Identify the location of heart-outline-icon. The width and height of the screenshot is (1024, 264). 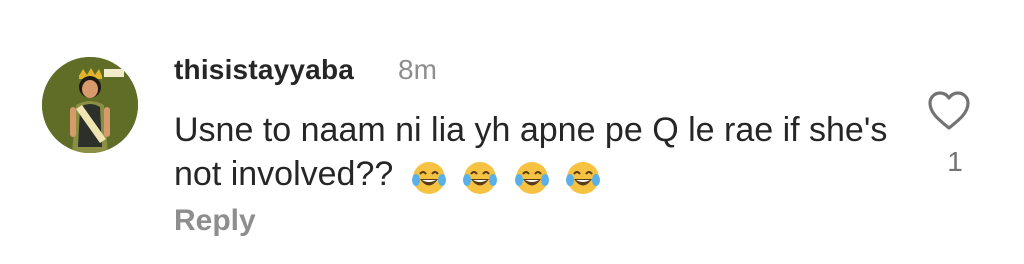
(949, 110).